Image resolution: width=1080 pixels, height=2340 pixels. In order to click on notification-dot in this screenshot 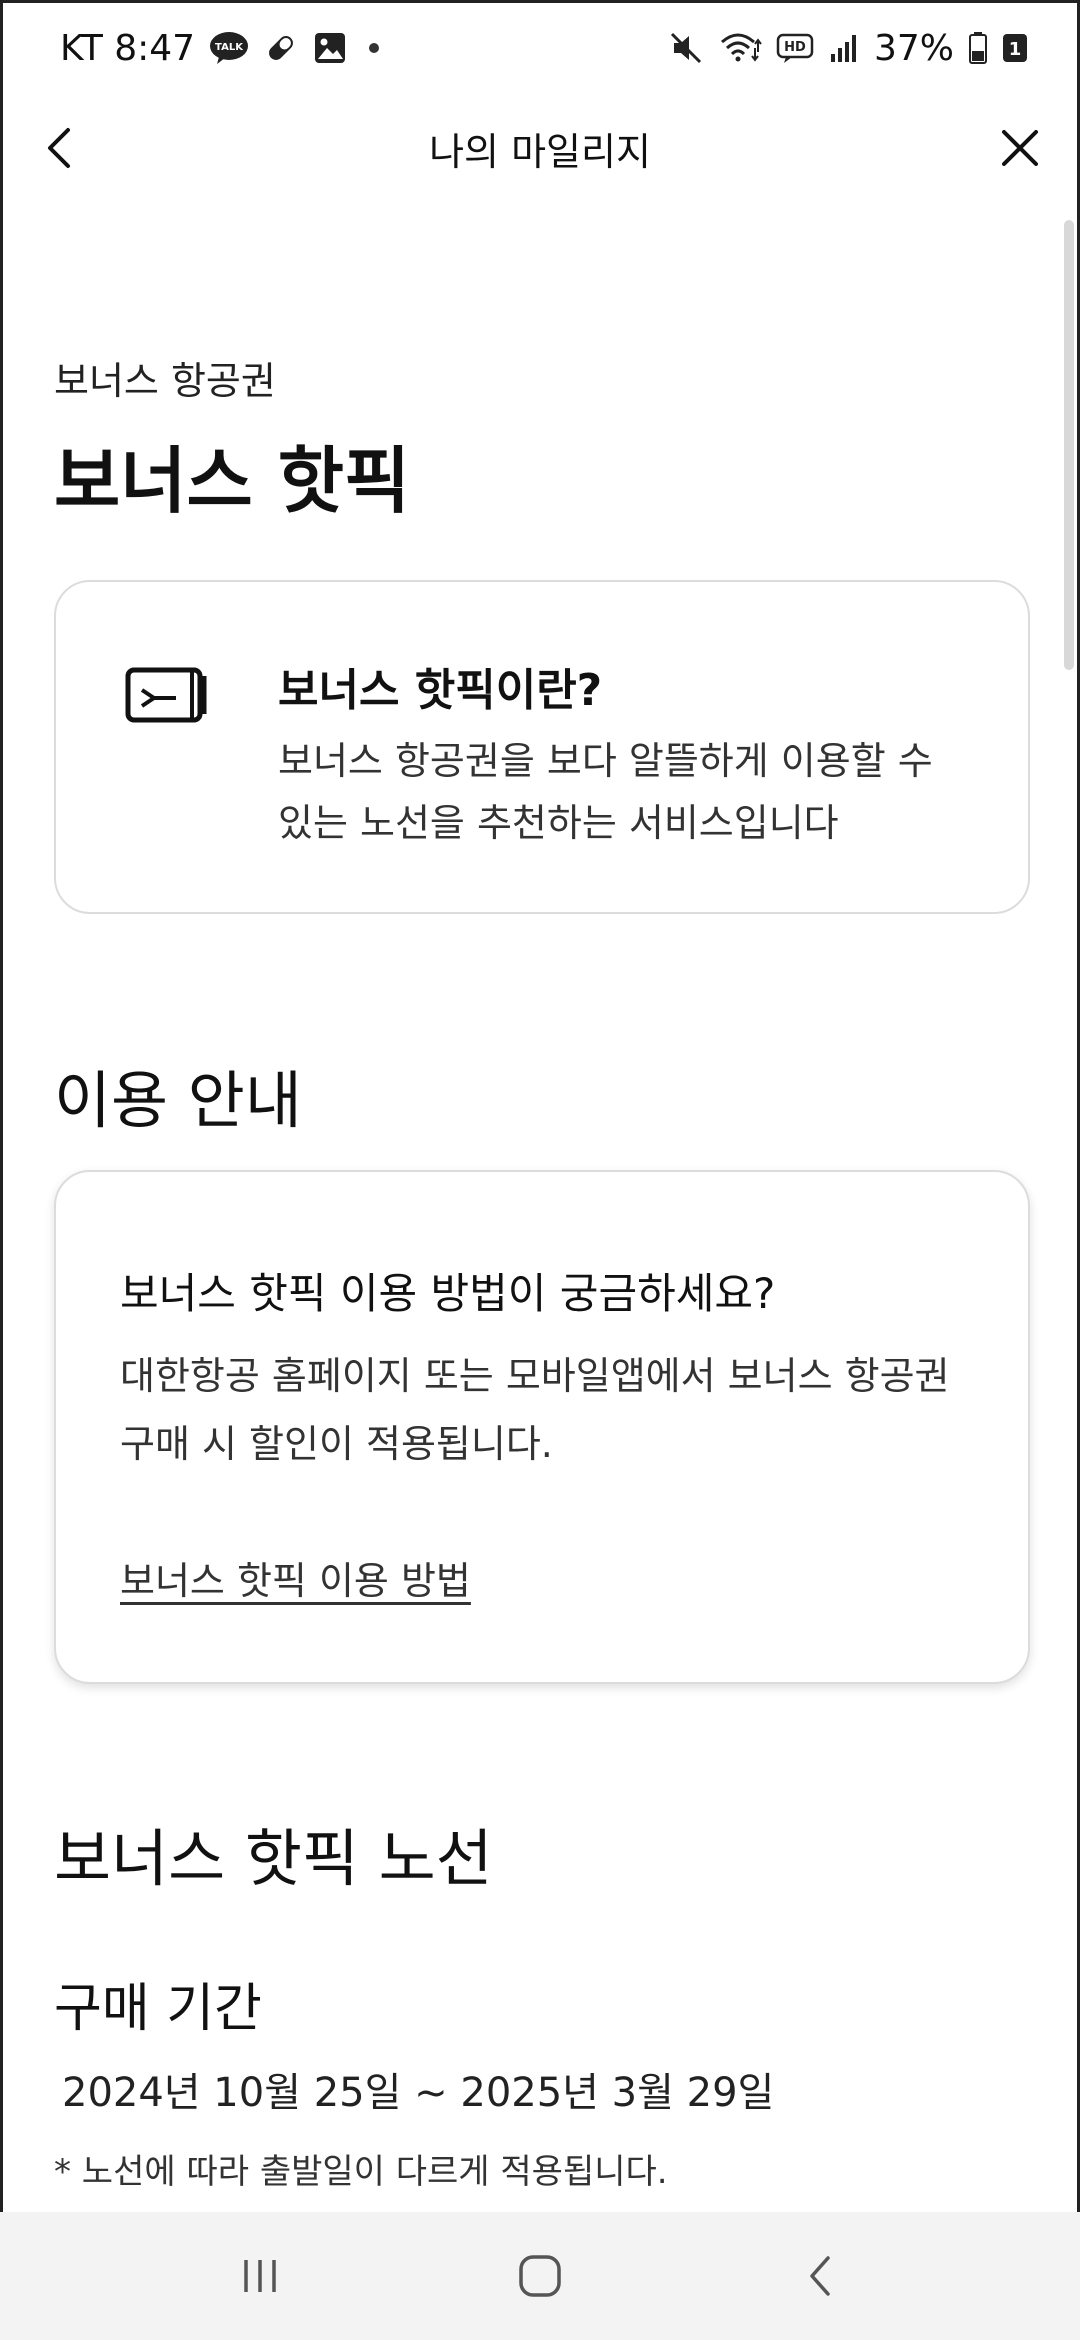, I will do `click(374, 48)`.